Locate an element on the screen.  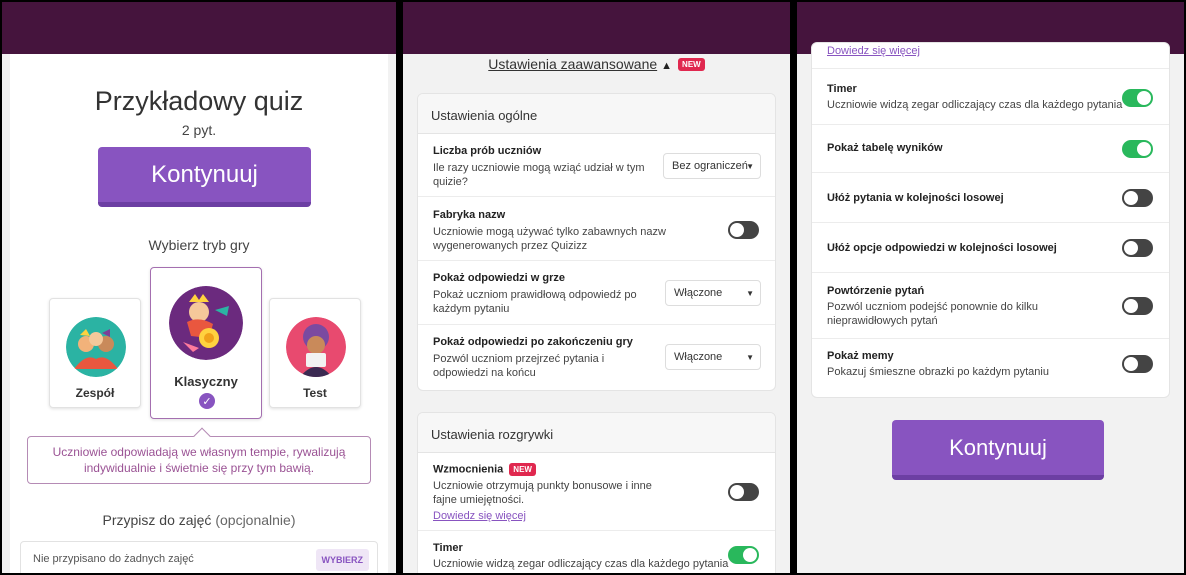
leaderboard-toggle is located at coordinates (1137, 149).